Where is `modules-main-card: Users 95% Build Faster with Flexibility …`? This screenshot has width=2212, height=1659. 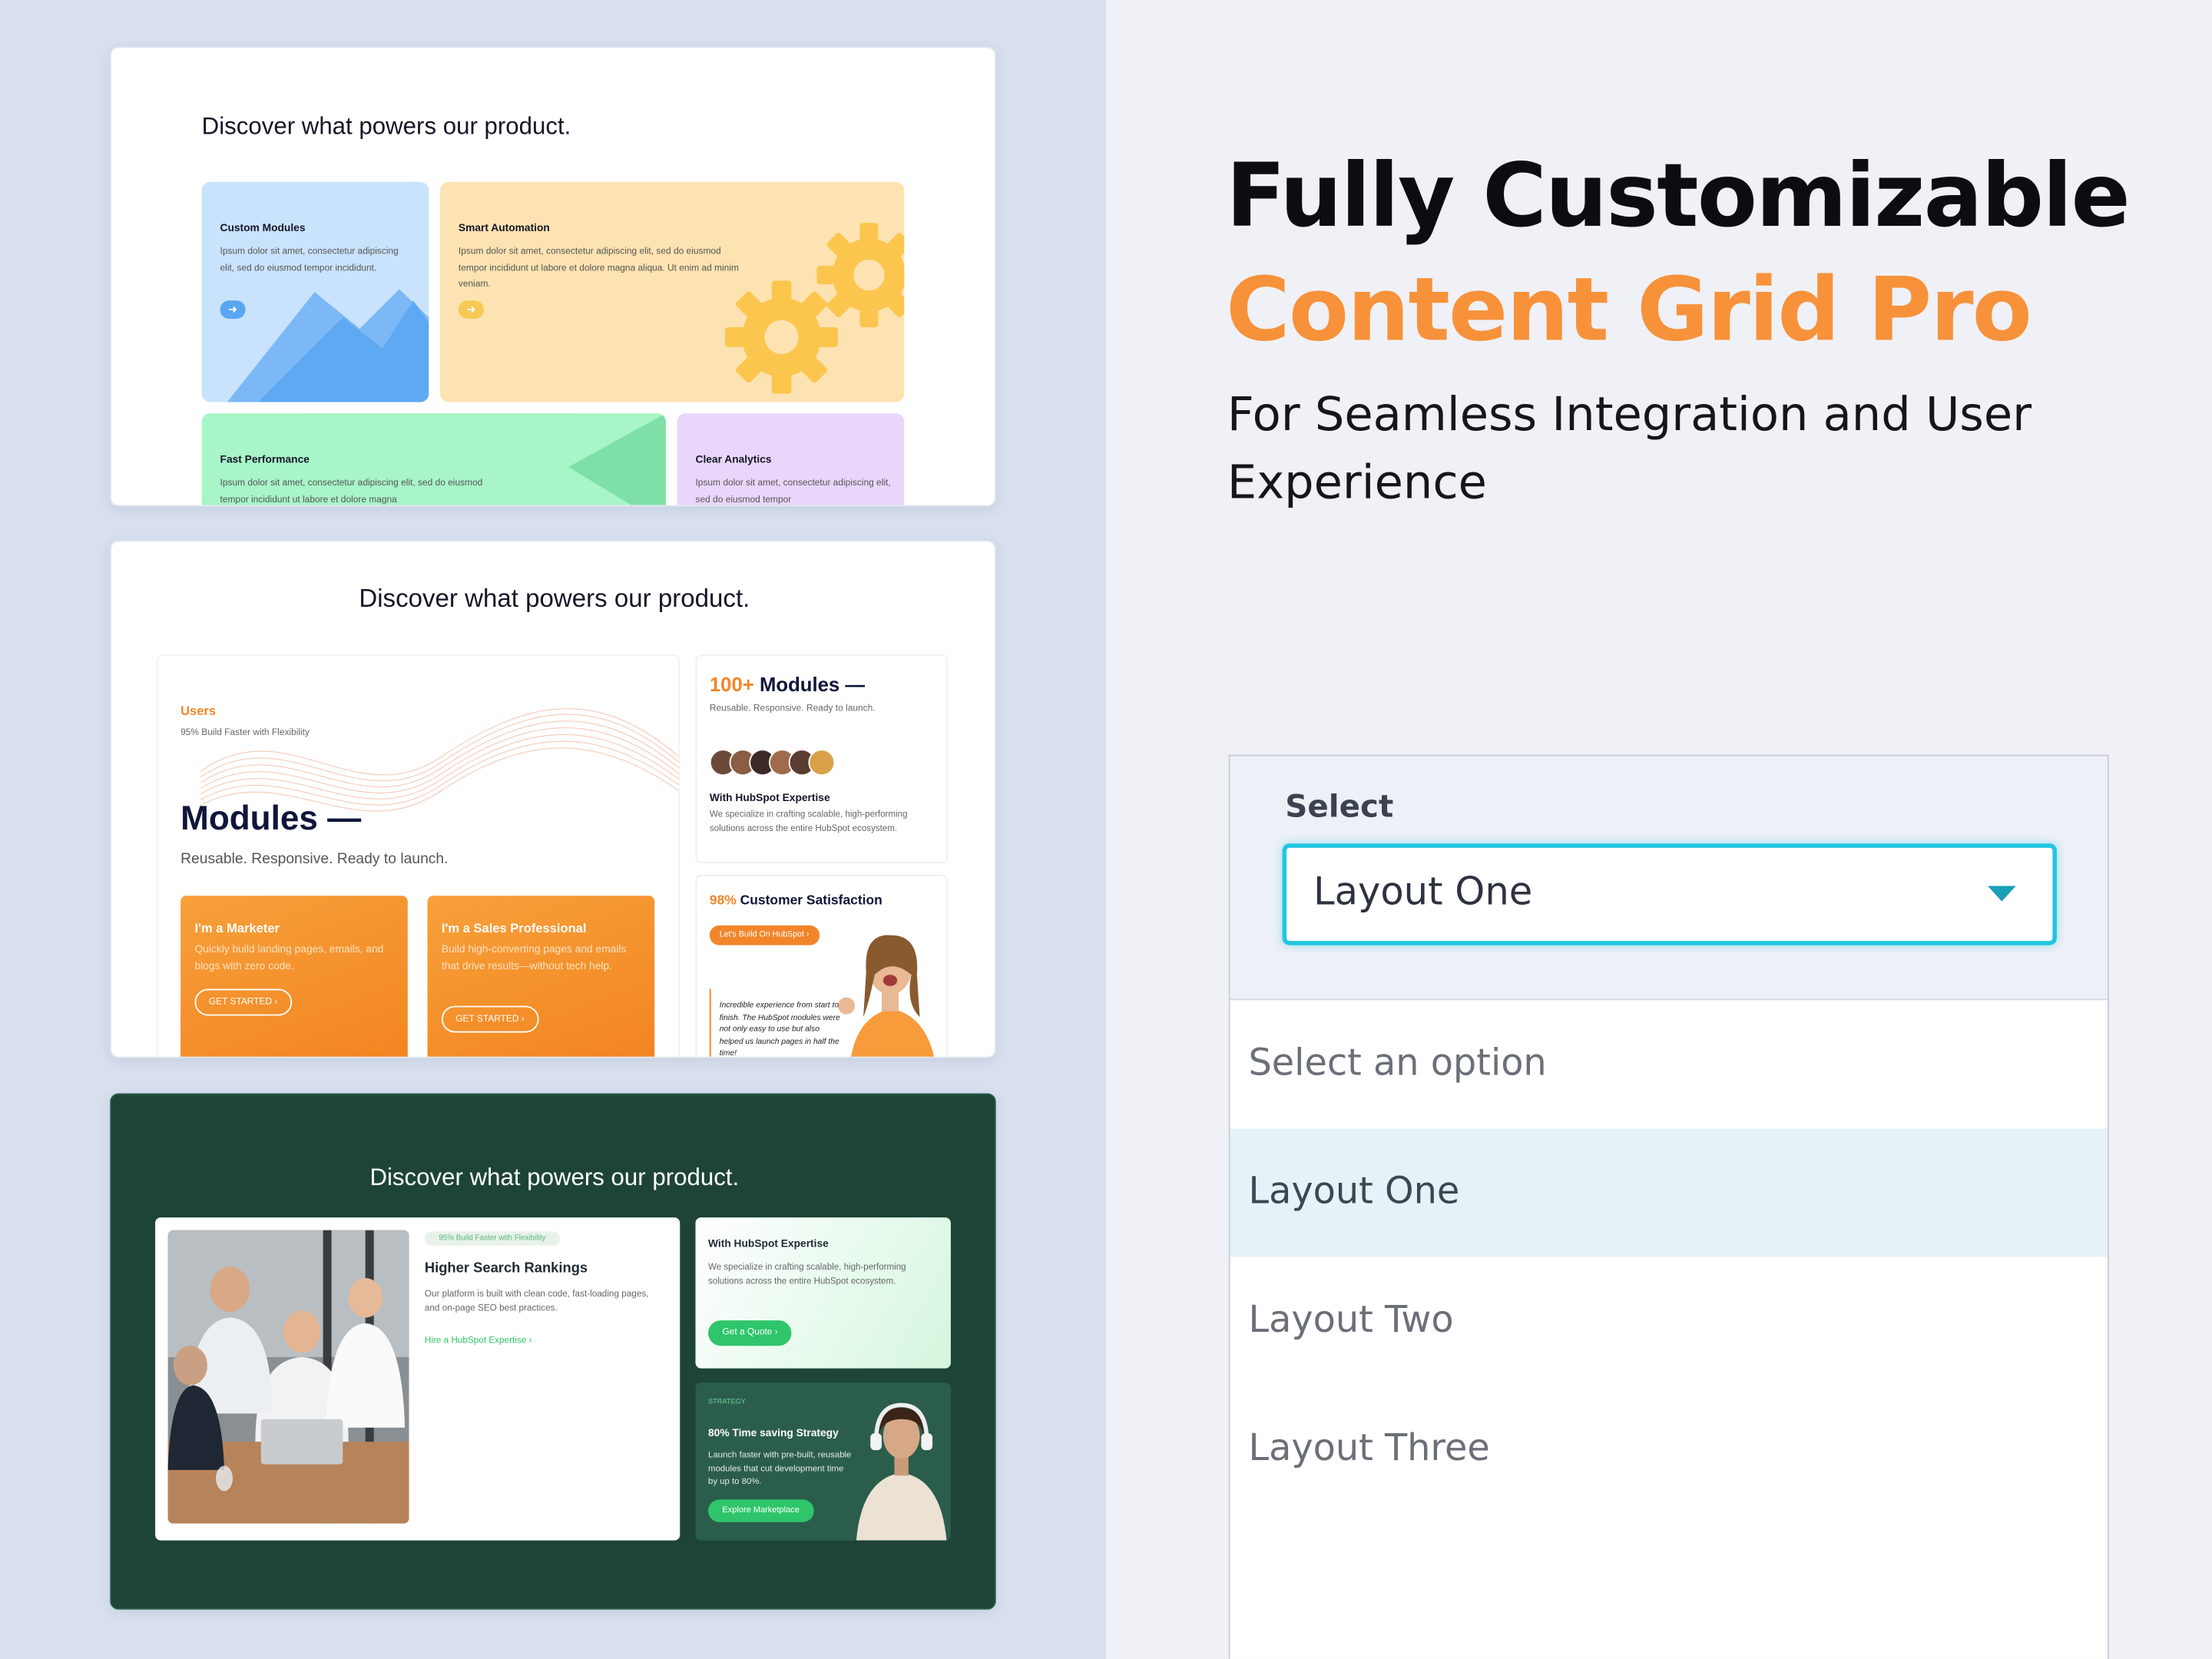
modules-main-card: Users 95% Build Faster with Flexibility … is located at coordinates (418, 856).